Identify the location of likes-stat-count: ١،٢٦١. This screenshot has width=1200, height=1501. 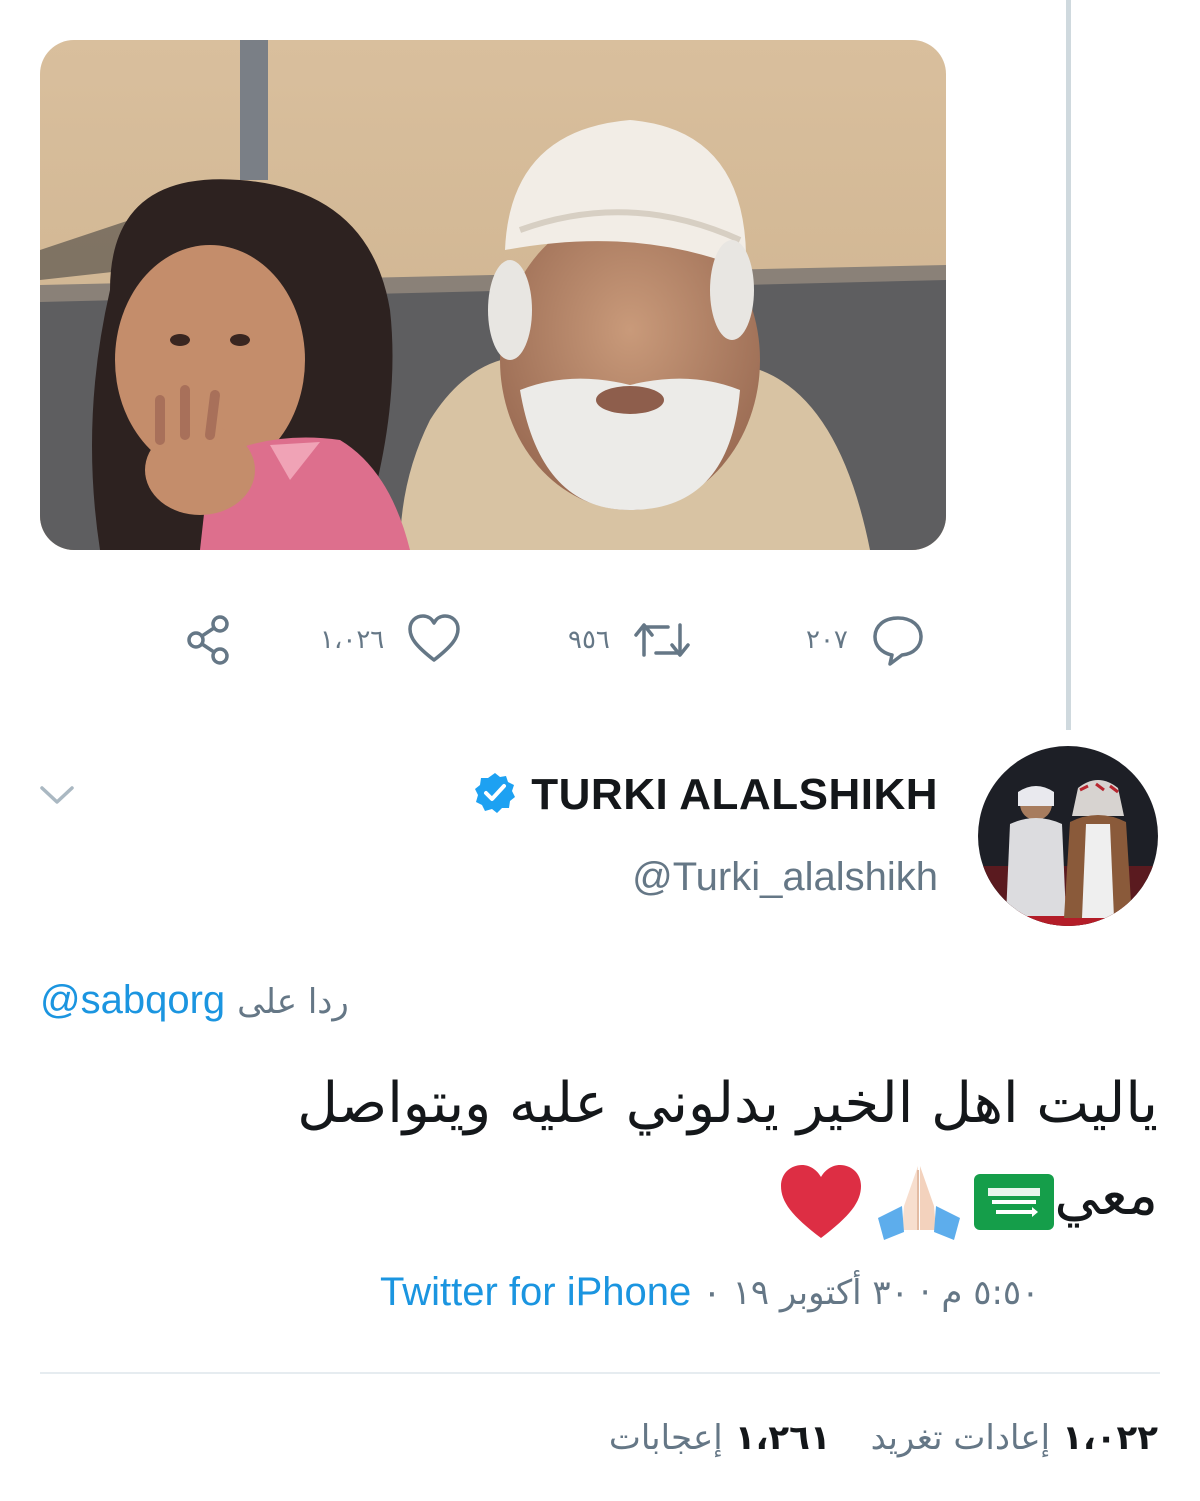
(782, 1438).